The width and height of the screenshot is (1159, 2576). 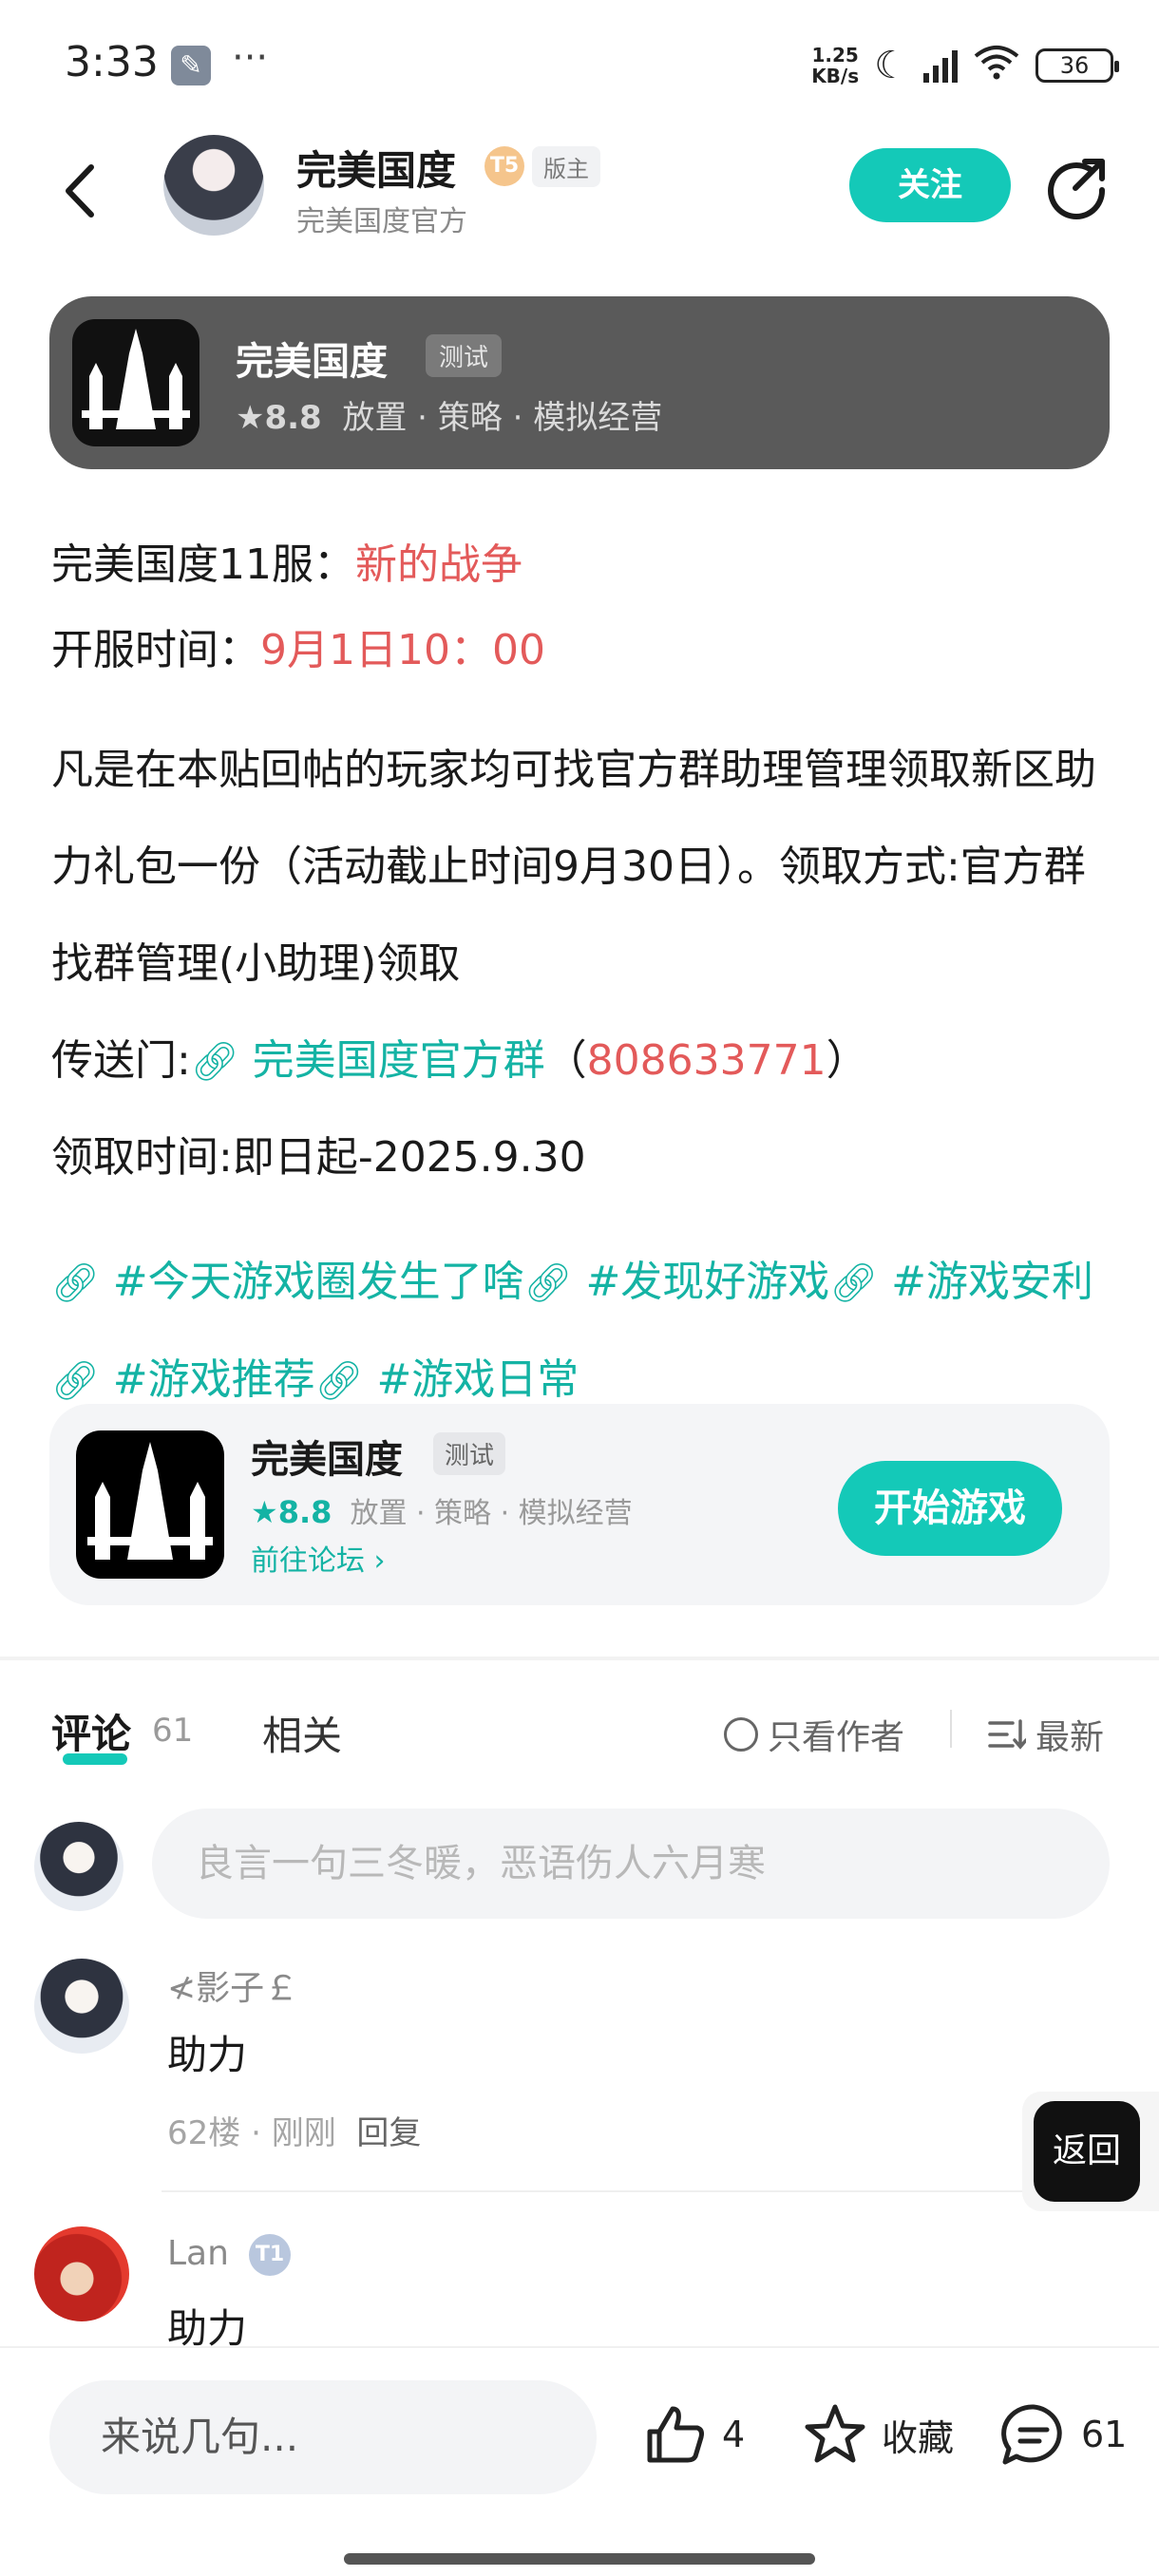 What do you see at coordinates (992, 1282) in the screenshot?
I see `topic-tag: #游戏安利` at bounding box center [992, 1282].